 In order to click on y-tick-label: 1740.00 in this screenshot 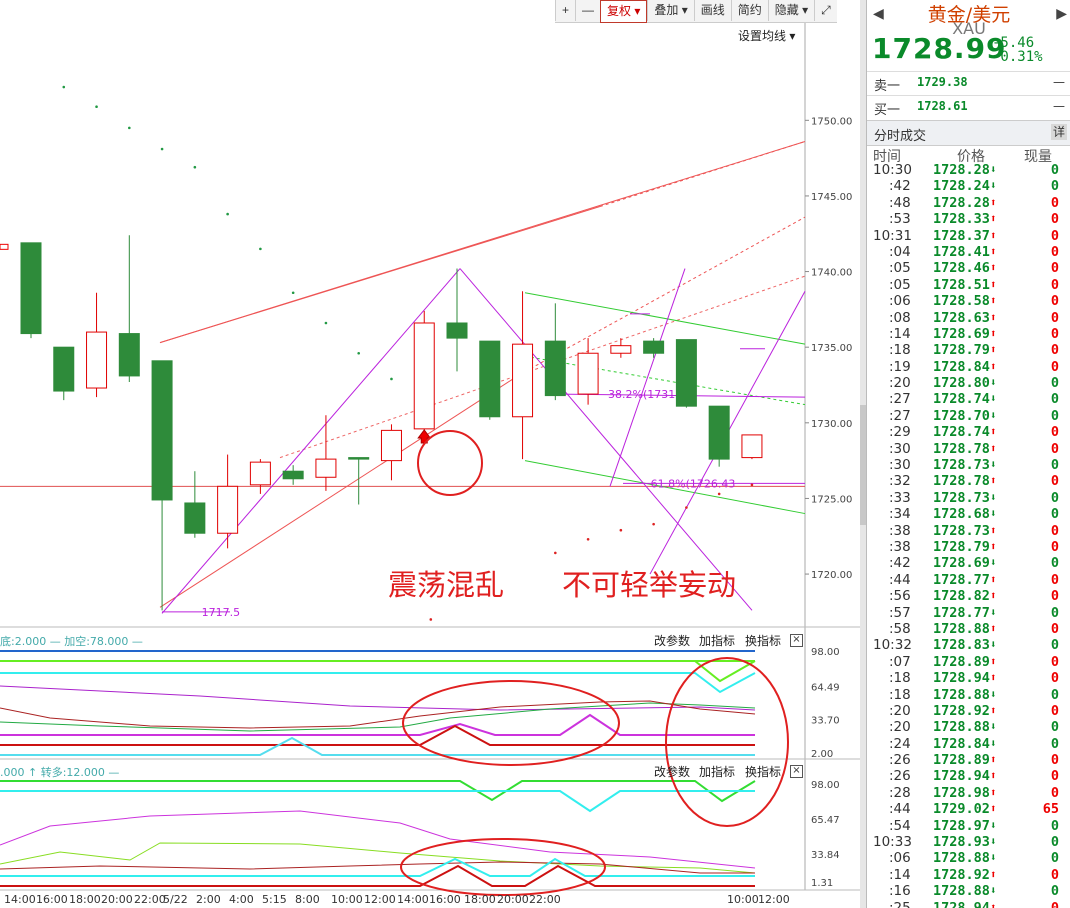, I will do `click(831, 273)`.